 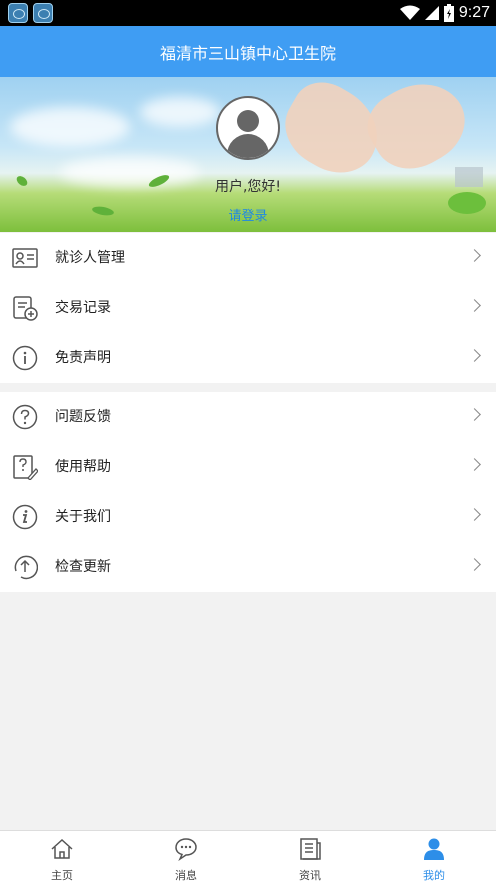 I want to click on menu-item-check-update: 检查更新, so click(x=248, y=567).